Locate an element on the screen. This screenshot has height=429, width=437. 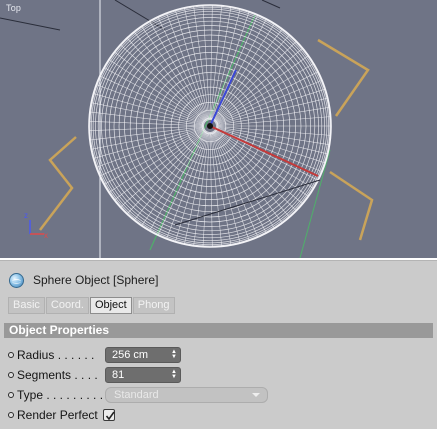
radius-label: Radius . . . . . . is located at coordinates (56, 355).